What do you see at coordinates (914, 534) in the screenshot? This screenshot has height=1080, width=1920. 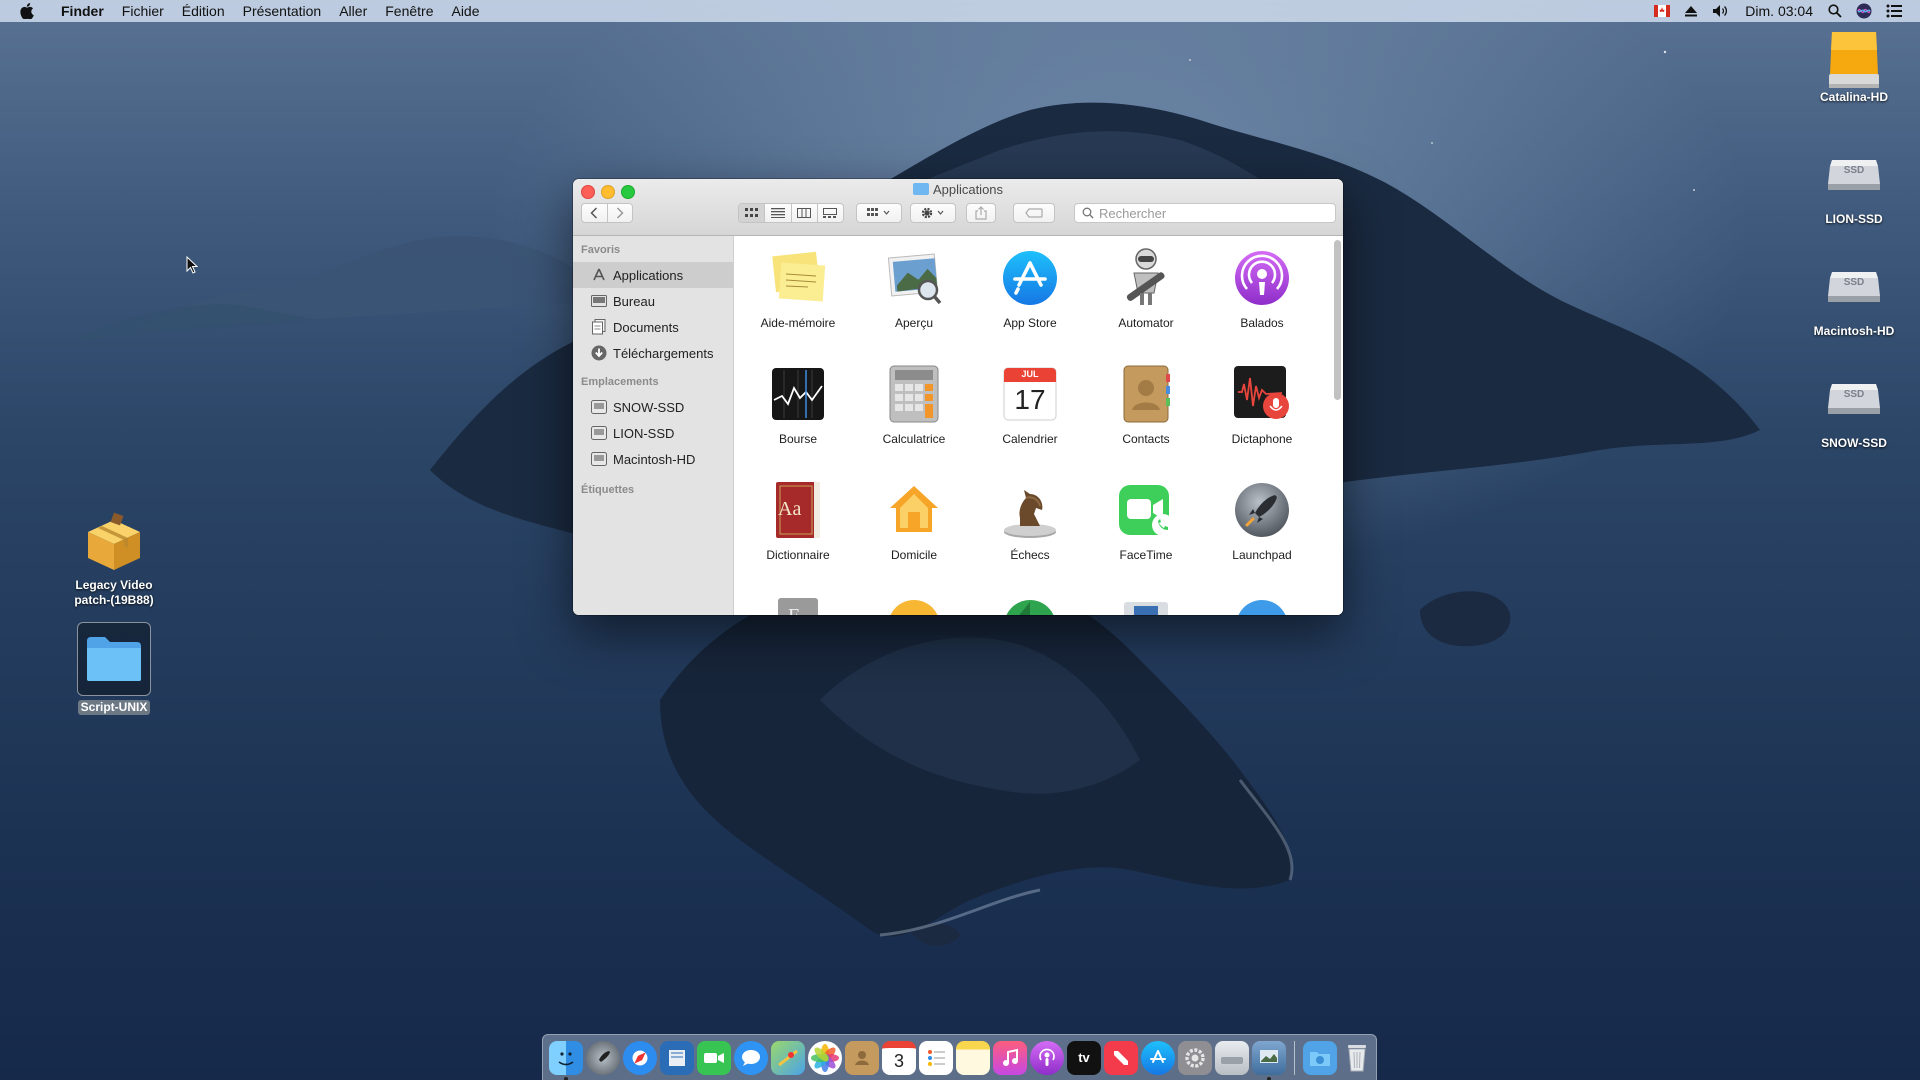 I see `app-item-domicile: Domicile` at bounding box center [914, 534].